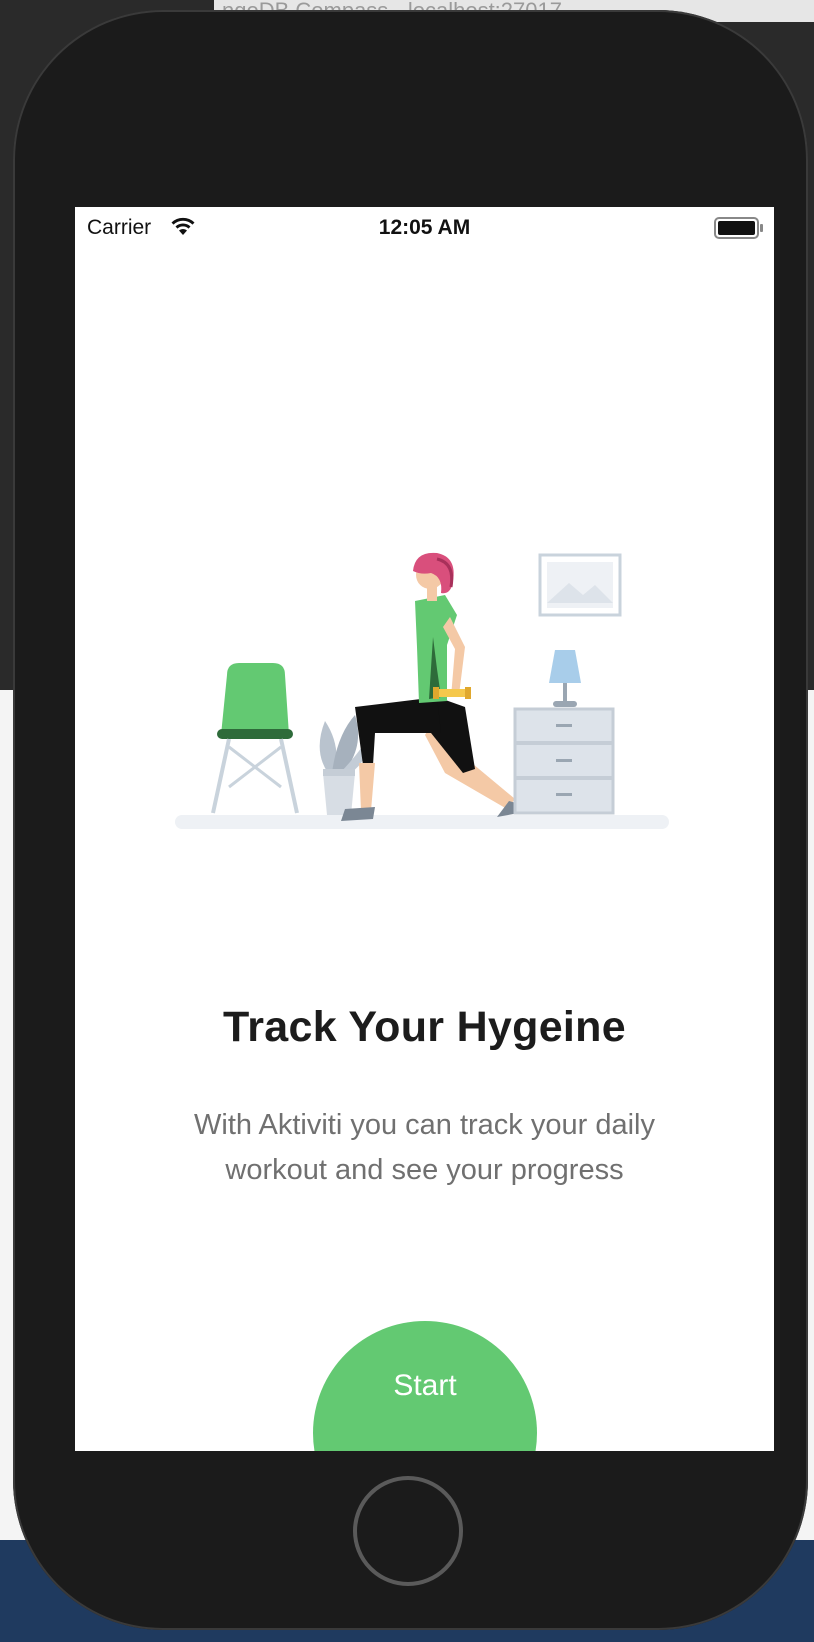 This screenshot has width=814, height=1642. I want to click on status-bar: Carrier 12:05 AM, so click(424, 228).